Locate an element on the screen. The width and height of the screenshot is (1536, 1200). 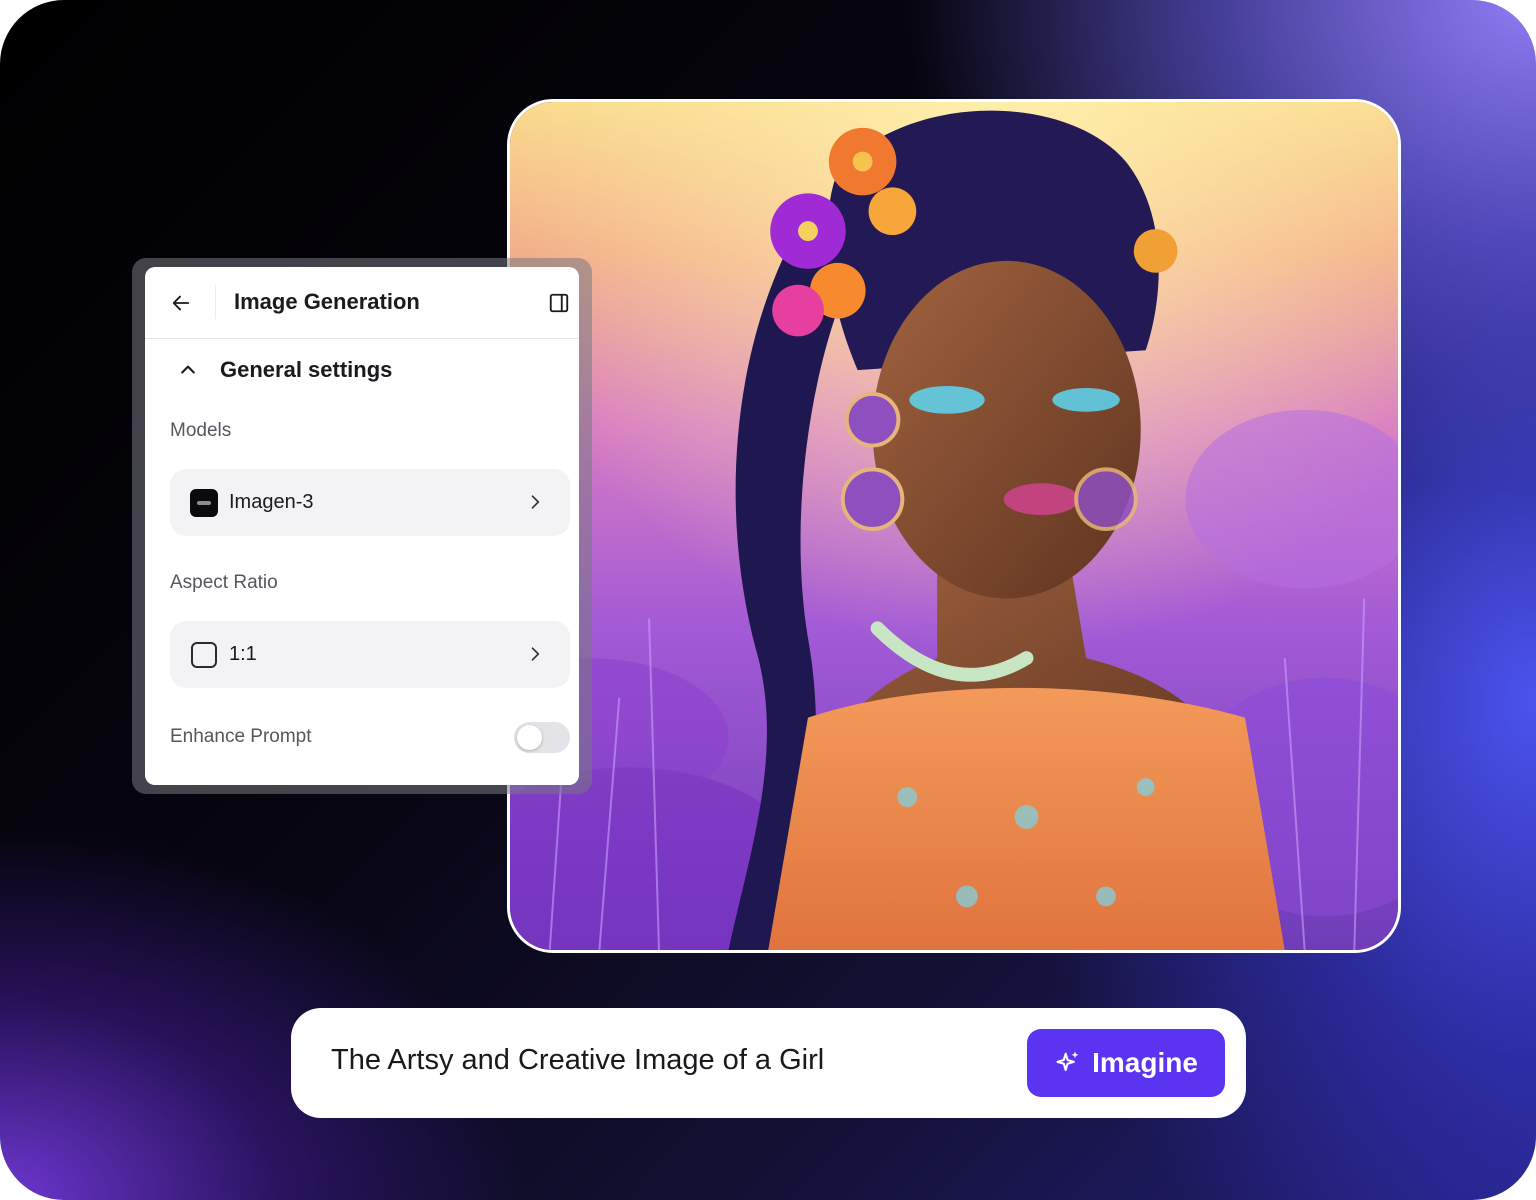
models-label: Models is located at coordinates (201, 430).